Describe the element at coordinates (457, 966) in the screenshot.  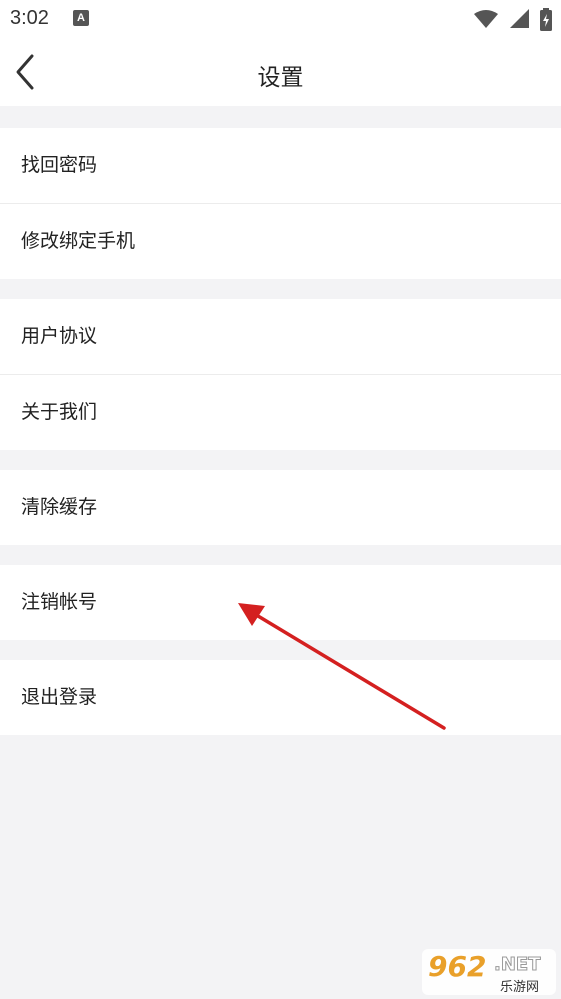
I see `watermark-brand: 962` at that location.